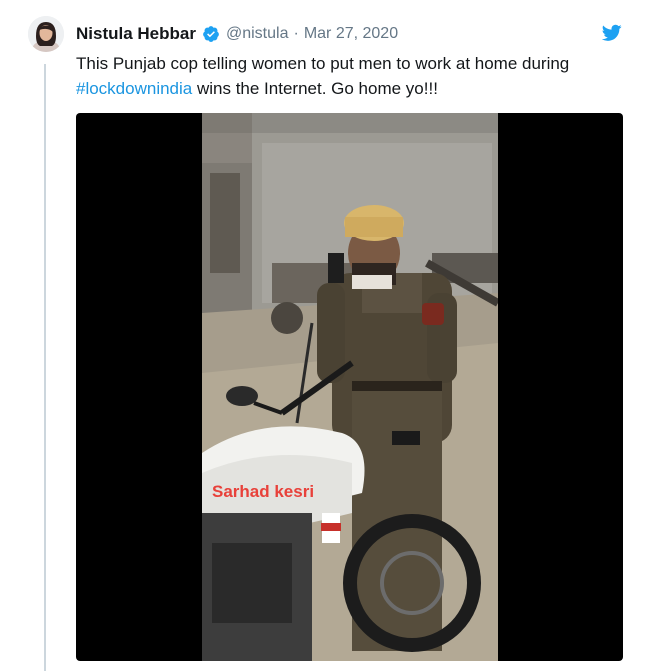 Image resolution: width=650 pixels, height=671 pixels. Describe the element at coordinates (211, 34) in the screenshot. I see `verified-badge-icon` at that location.